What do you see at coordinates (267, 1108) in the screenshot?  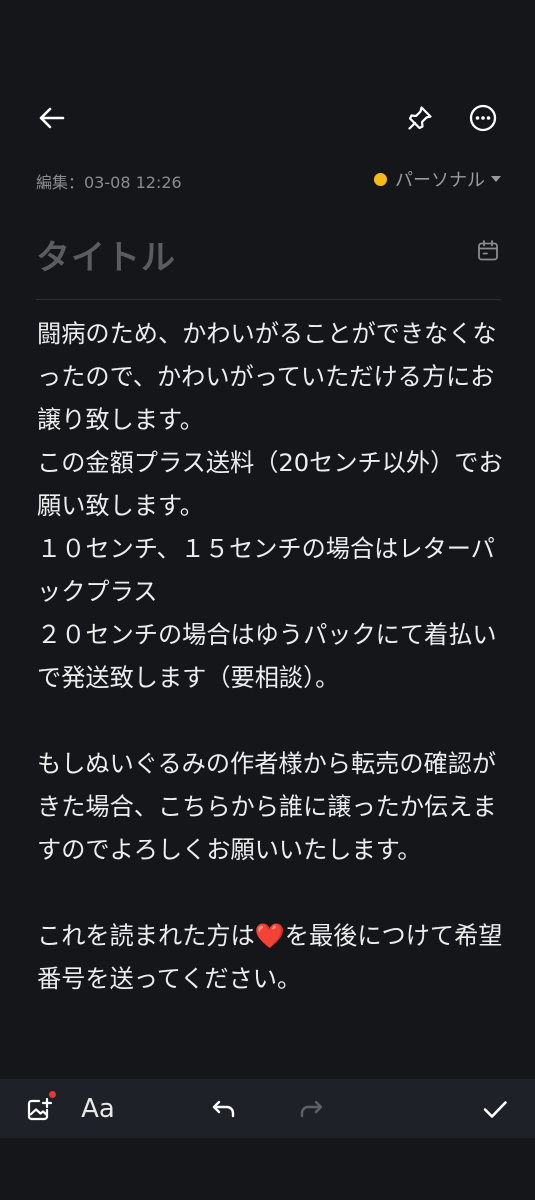 I see `editor-toolbar: Aa` at bounding box center [267, 1108].